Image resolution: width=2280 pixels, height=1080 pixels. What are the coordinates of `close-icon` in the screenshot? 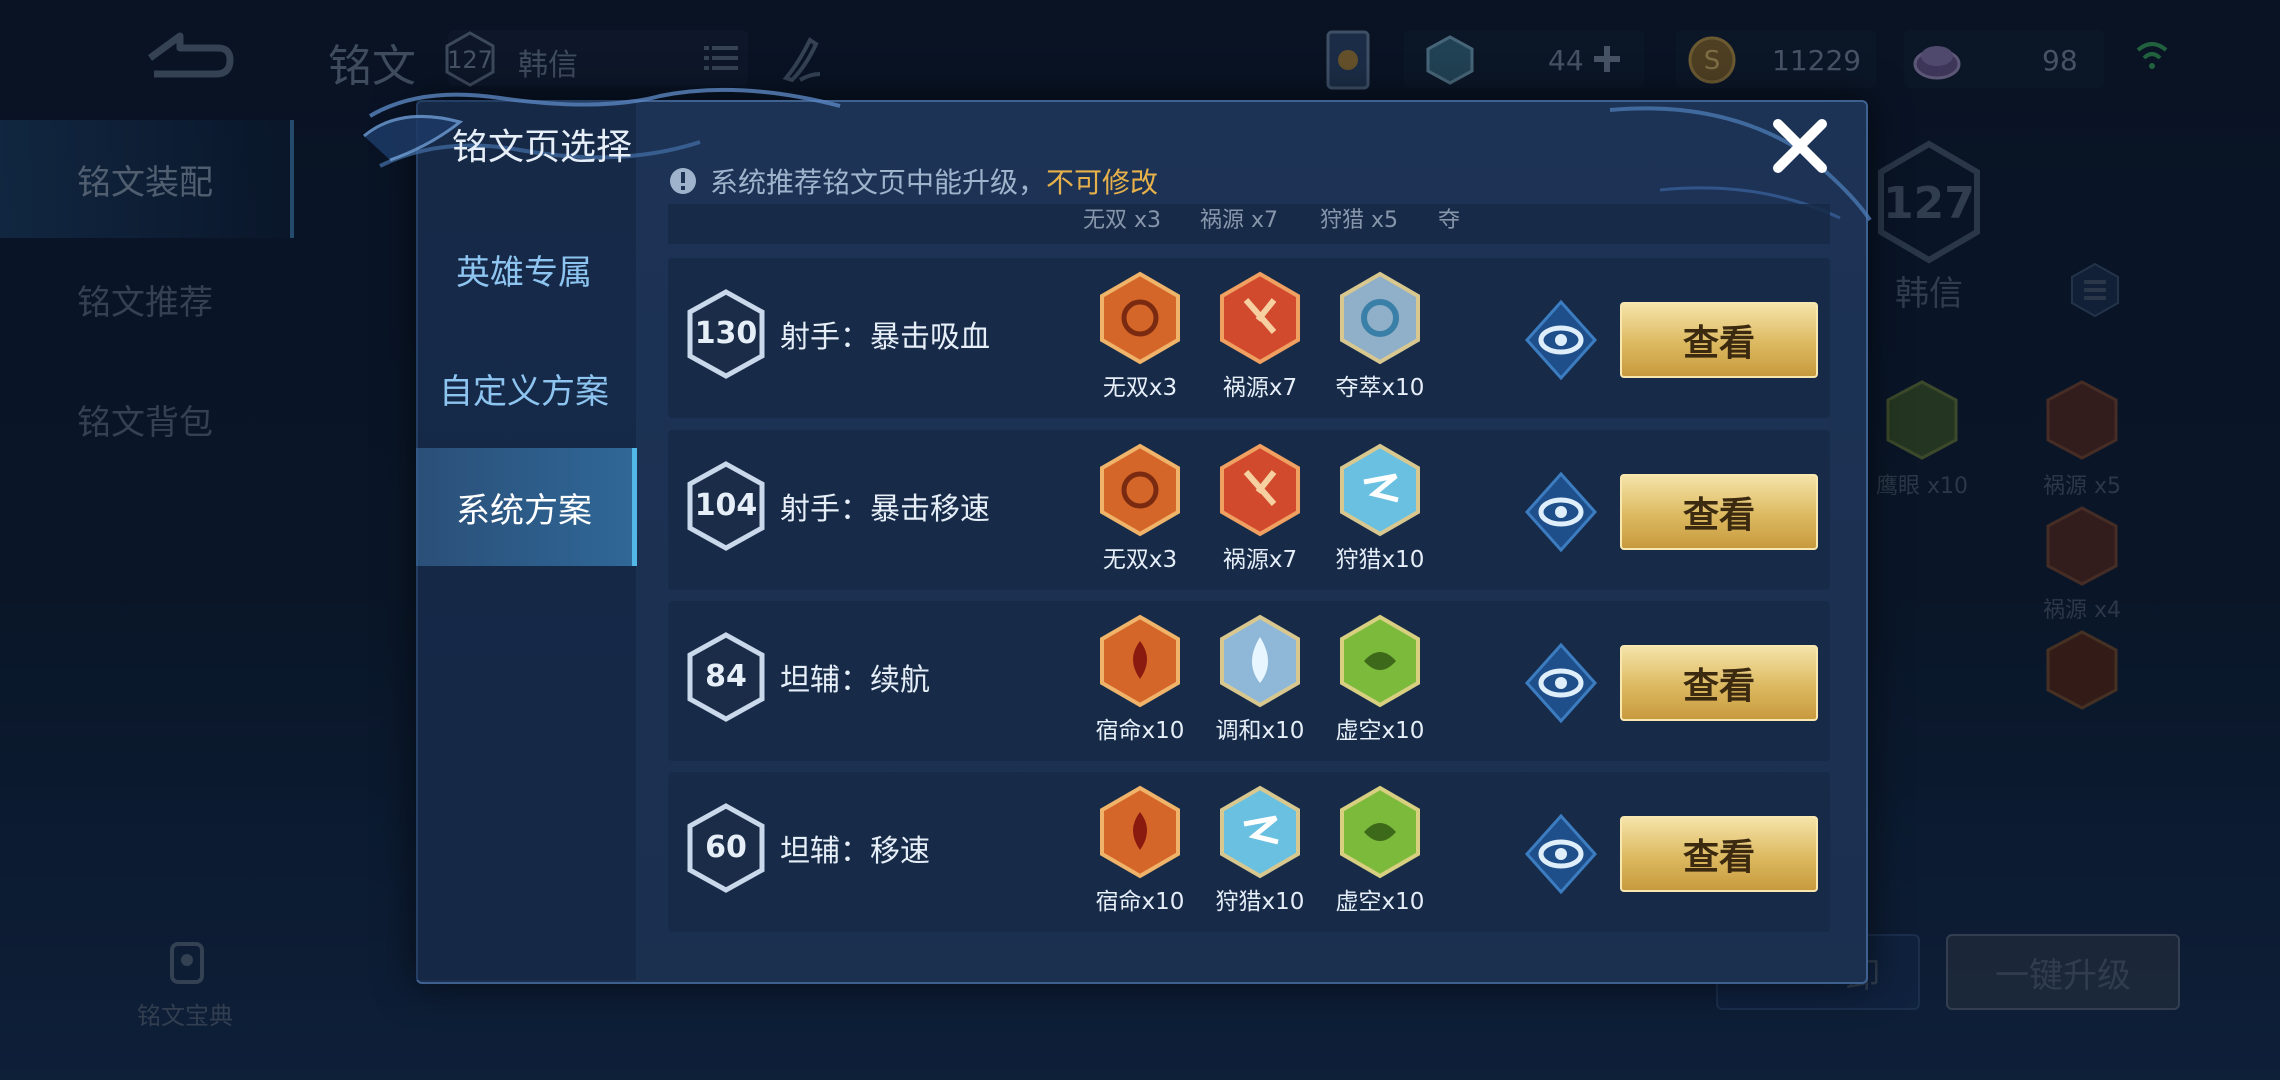 It's located at (1800, 146).